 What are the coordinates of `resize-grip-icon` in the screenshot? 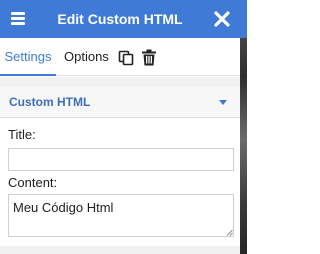 It's located at (229, 232).